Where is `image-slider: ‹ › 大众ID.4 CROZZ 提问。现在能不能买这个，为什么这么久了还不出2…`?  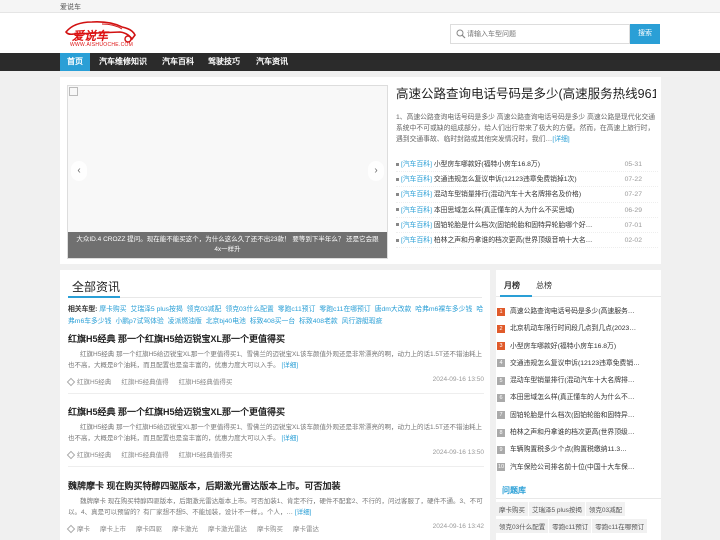 image-slider: ‹ › 大众ID.4 CROZZ 提问。现在能不能买这个，为什么这么久了还不出2… is located at coordinates (227, 172).